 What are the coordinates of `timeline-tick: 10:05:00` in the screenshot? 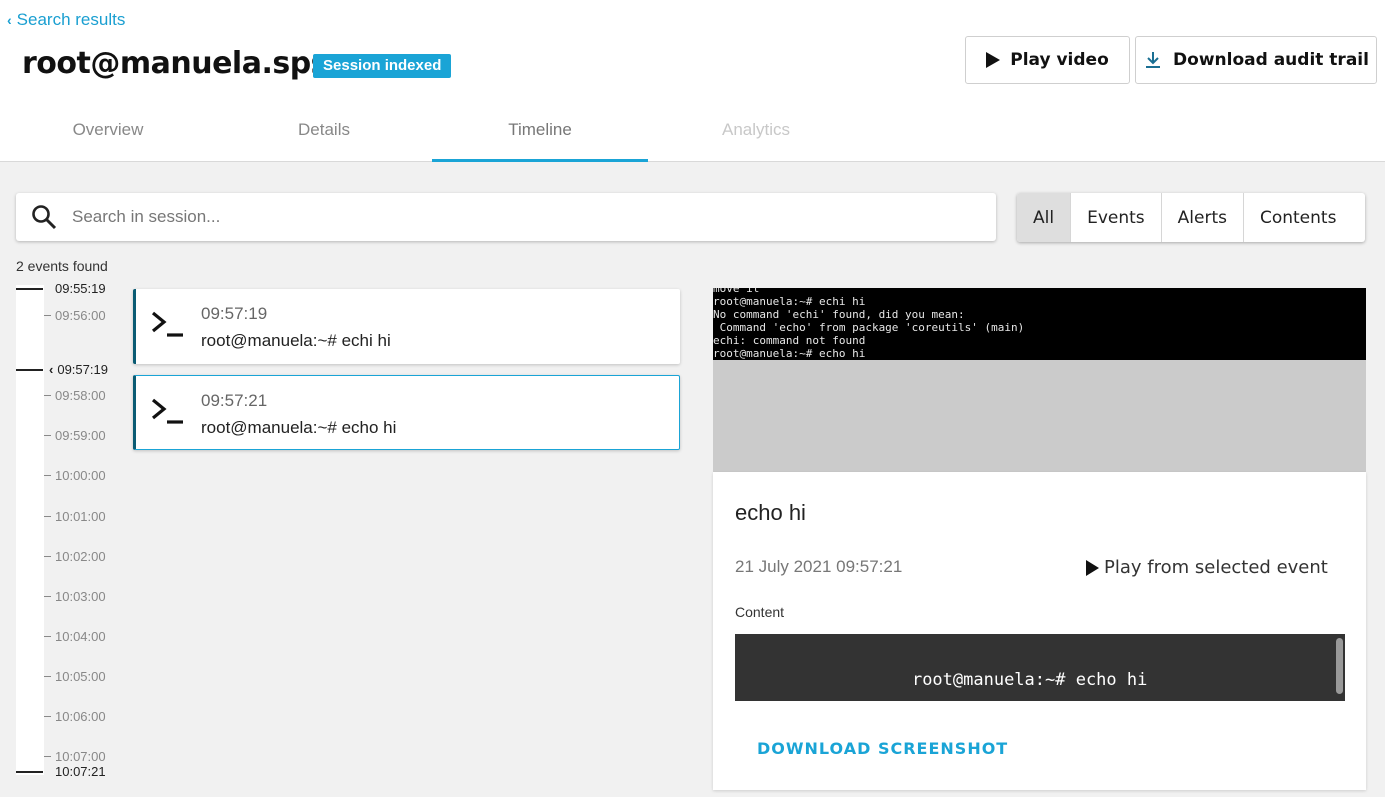 It's located at (75, 676).